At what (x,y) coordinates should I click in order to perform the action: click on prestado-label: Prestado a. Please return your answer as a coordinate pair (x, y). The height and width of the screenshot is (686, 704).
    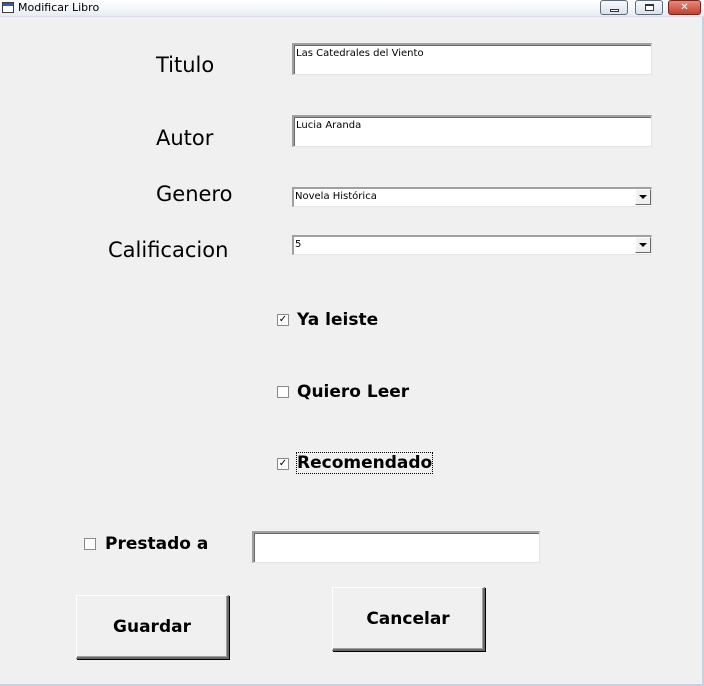
    Looking at the image, I should click on (156, 544).